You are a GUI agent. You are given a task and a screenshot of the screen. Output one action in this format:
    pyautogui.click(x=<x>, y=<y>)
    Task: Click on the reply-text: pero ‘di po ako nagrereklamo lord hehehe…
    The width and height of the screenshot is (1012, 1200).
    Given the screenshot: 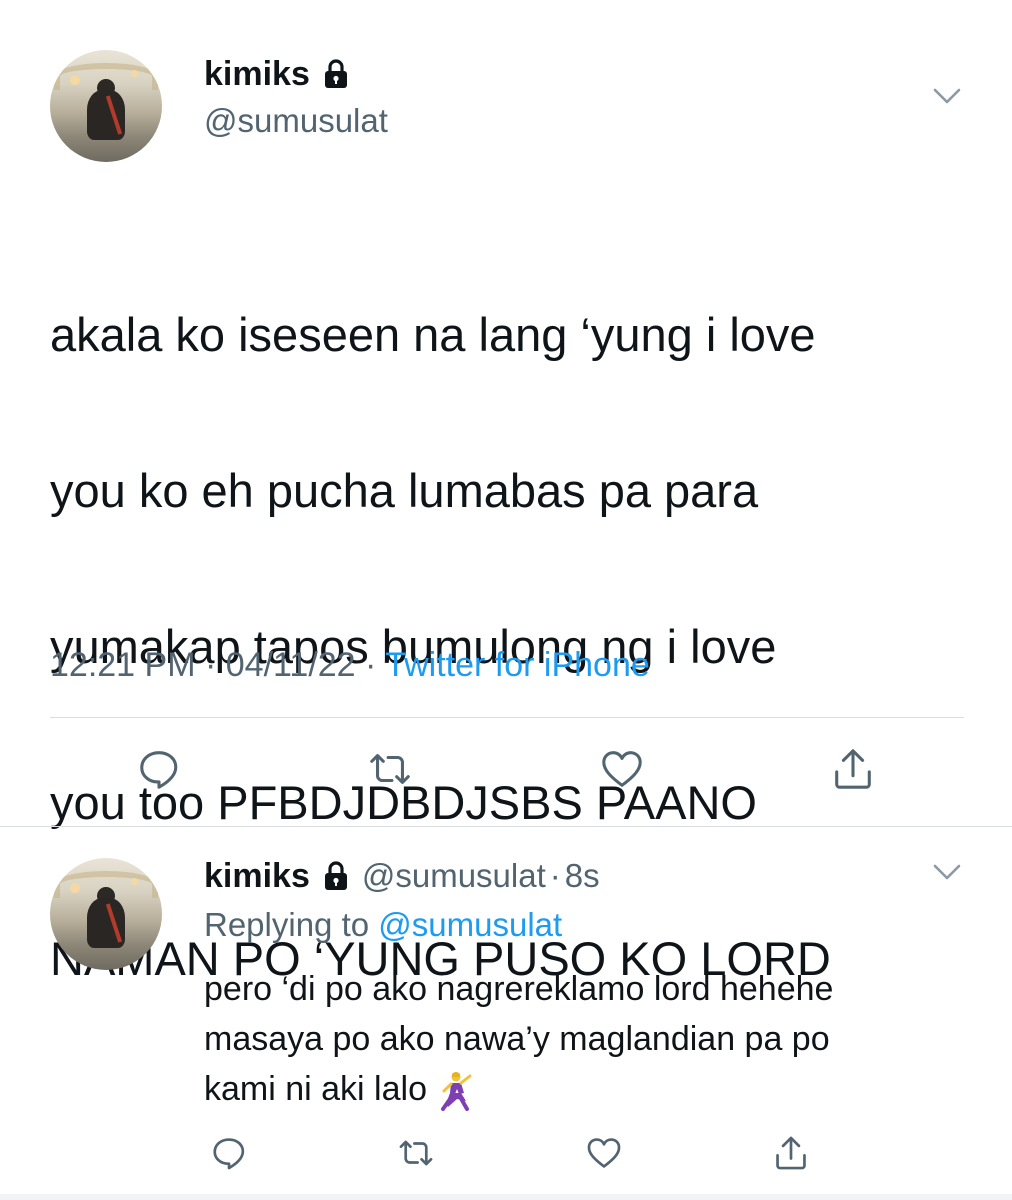 What is the action you would take?
    pyautogui.click(x=594, y=1039)
    